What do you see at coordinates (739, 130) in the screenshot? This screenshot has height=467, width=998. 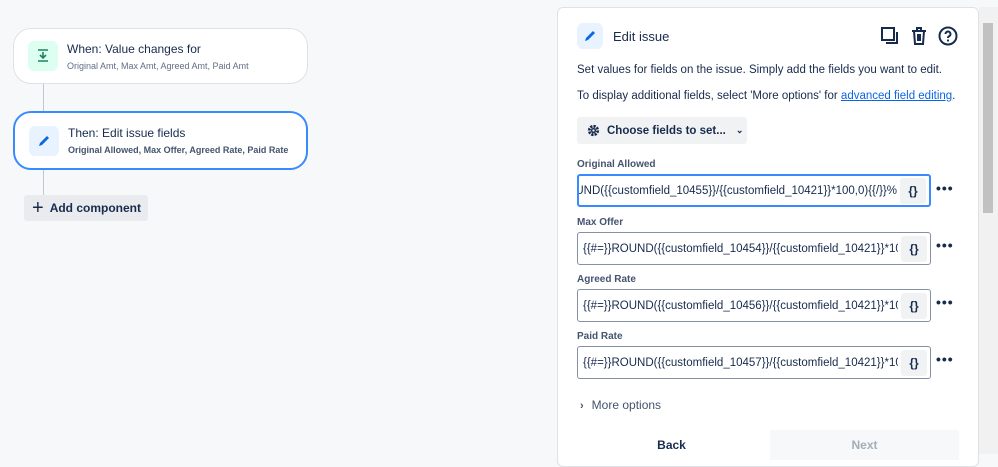 I see `chevron-down-icon: ⌄` at bounding box center [739, 130].